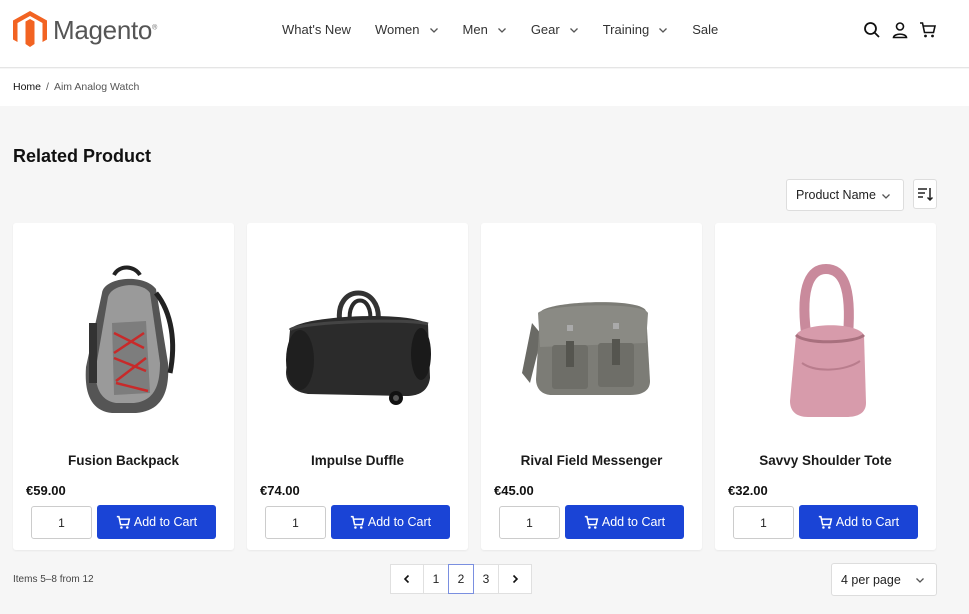 Image resolution: width=969 pixels, height=614 pixels. What do you see at coordinates (53, 579) in the screenshot?
I see `items-count: Items 5–8 from 12` at bounding box center [53, 579].